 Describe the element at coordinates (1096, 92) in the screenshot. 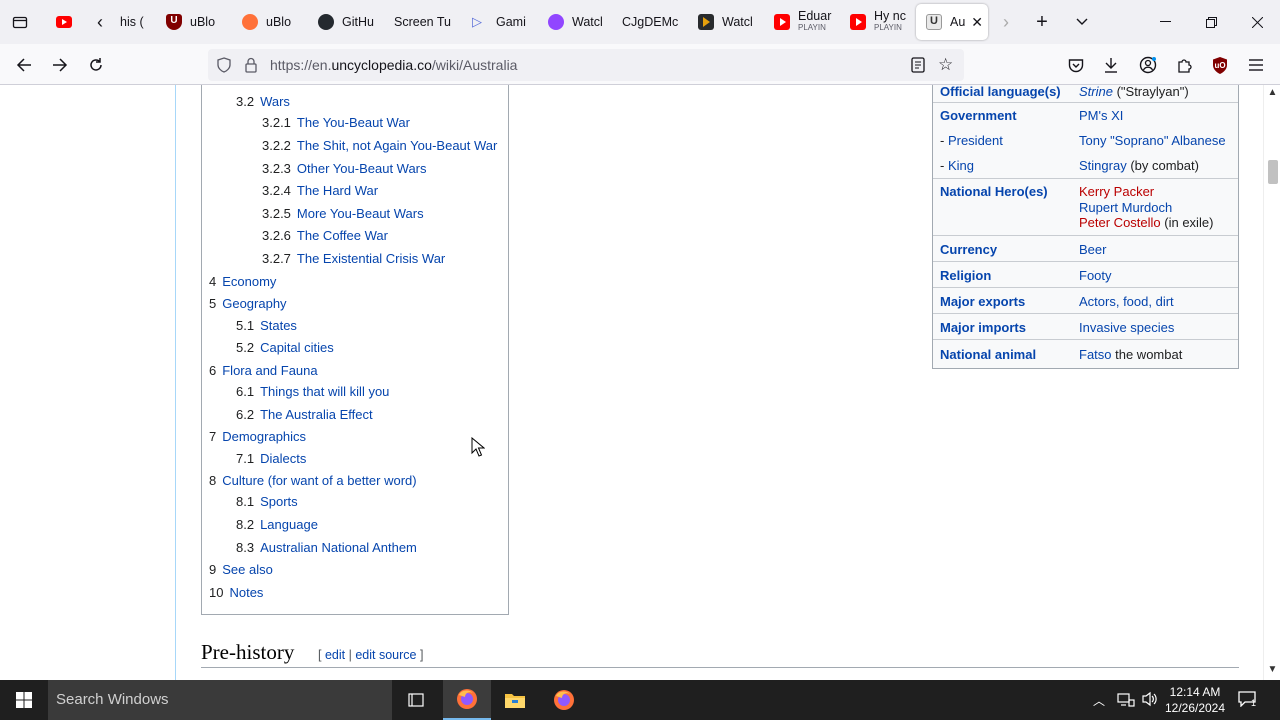

I see `infobox-link: Strine` at that location.